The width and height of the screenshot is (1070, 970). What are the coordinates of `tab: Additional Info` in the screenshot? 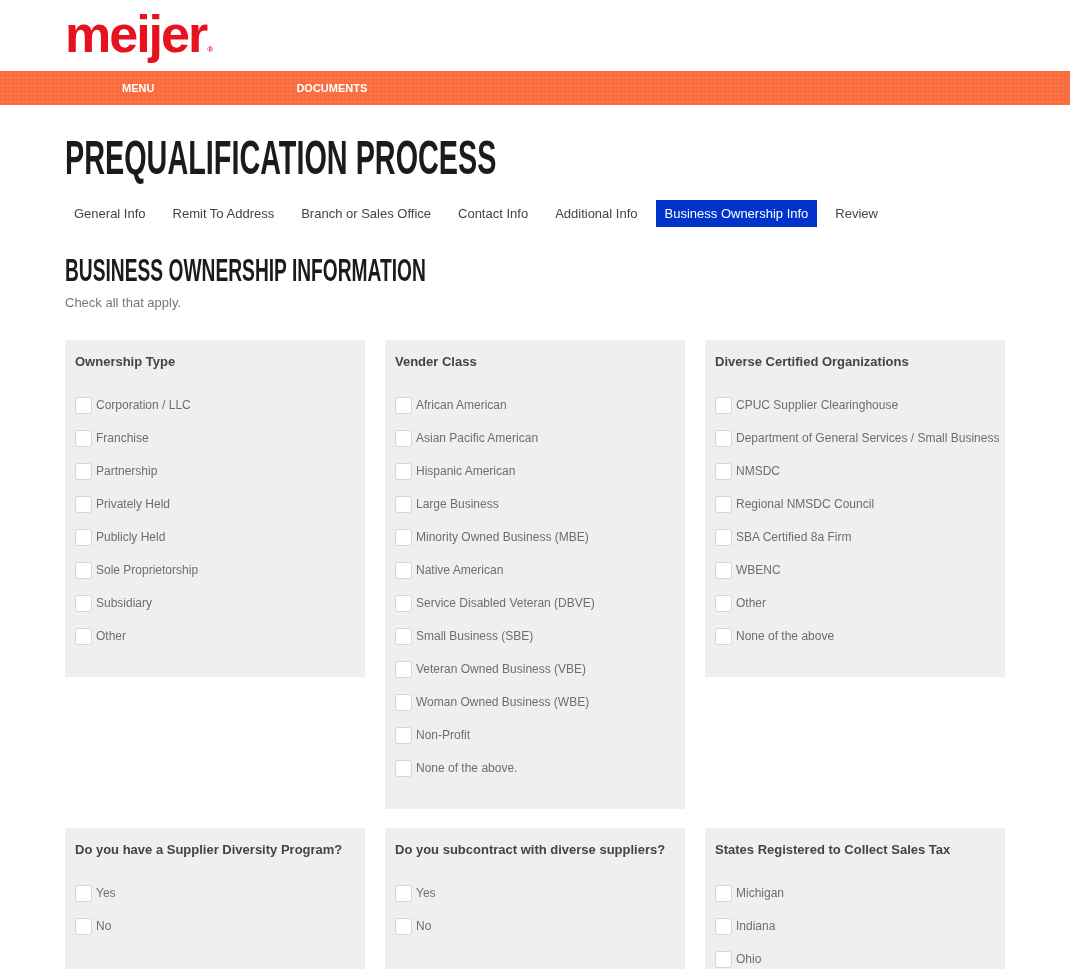 It's located at (596, 213).